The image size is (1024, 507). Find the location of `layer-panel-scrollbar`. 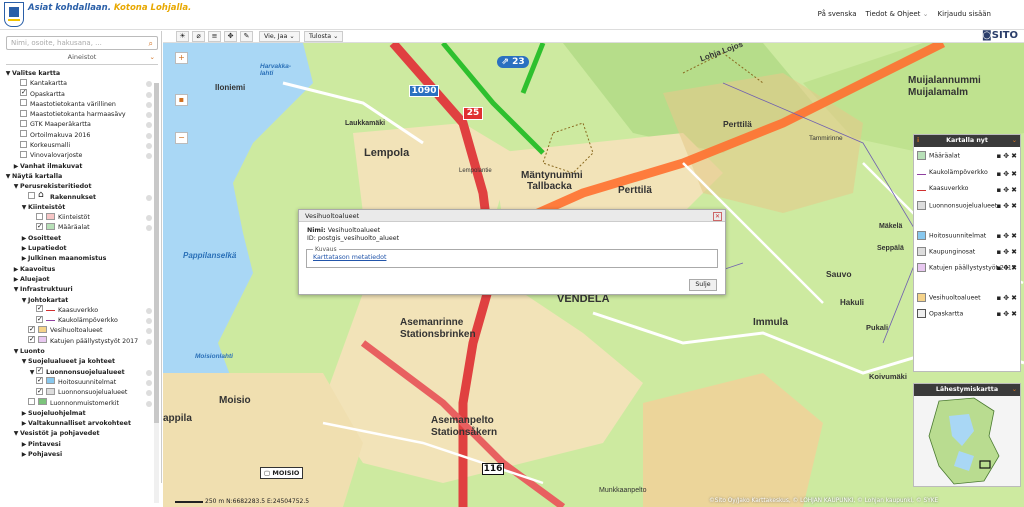

layer-panel-scrollbar is located at coordinates (156, 293).